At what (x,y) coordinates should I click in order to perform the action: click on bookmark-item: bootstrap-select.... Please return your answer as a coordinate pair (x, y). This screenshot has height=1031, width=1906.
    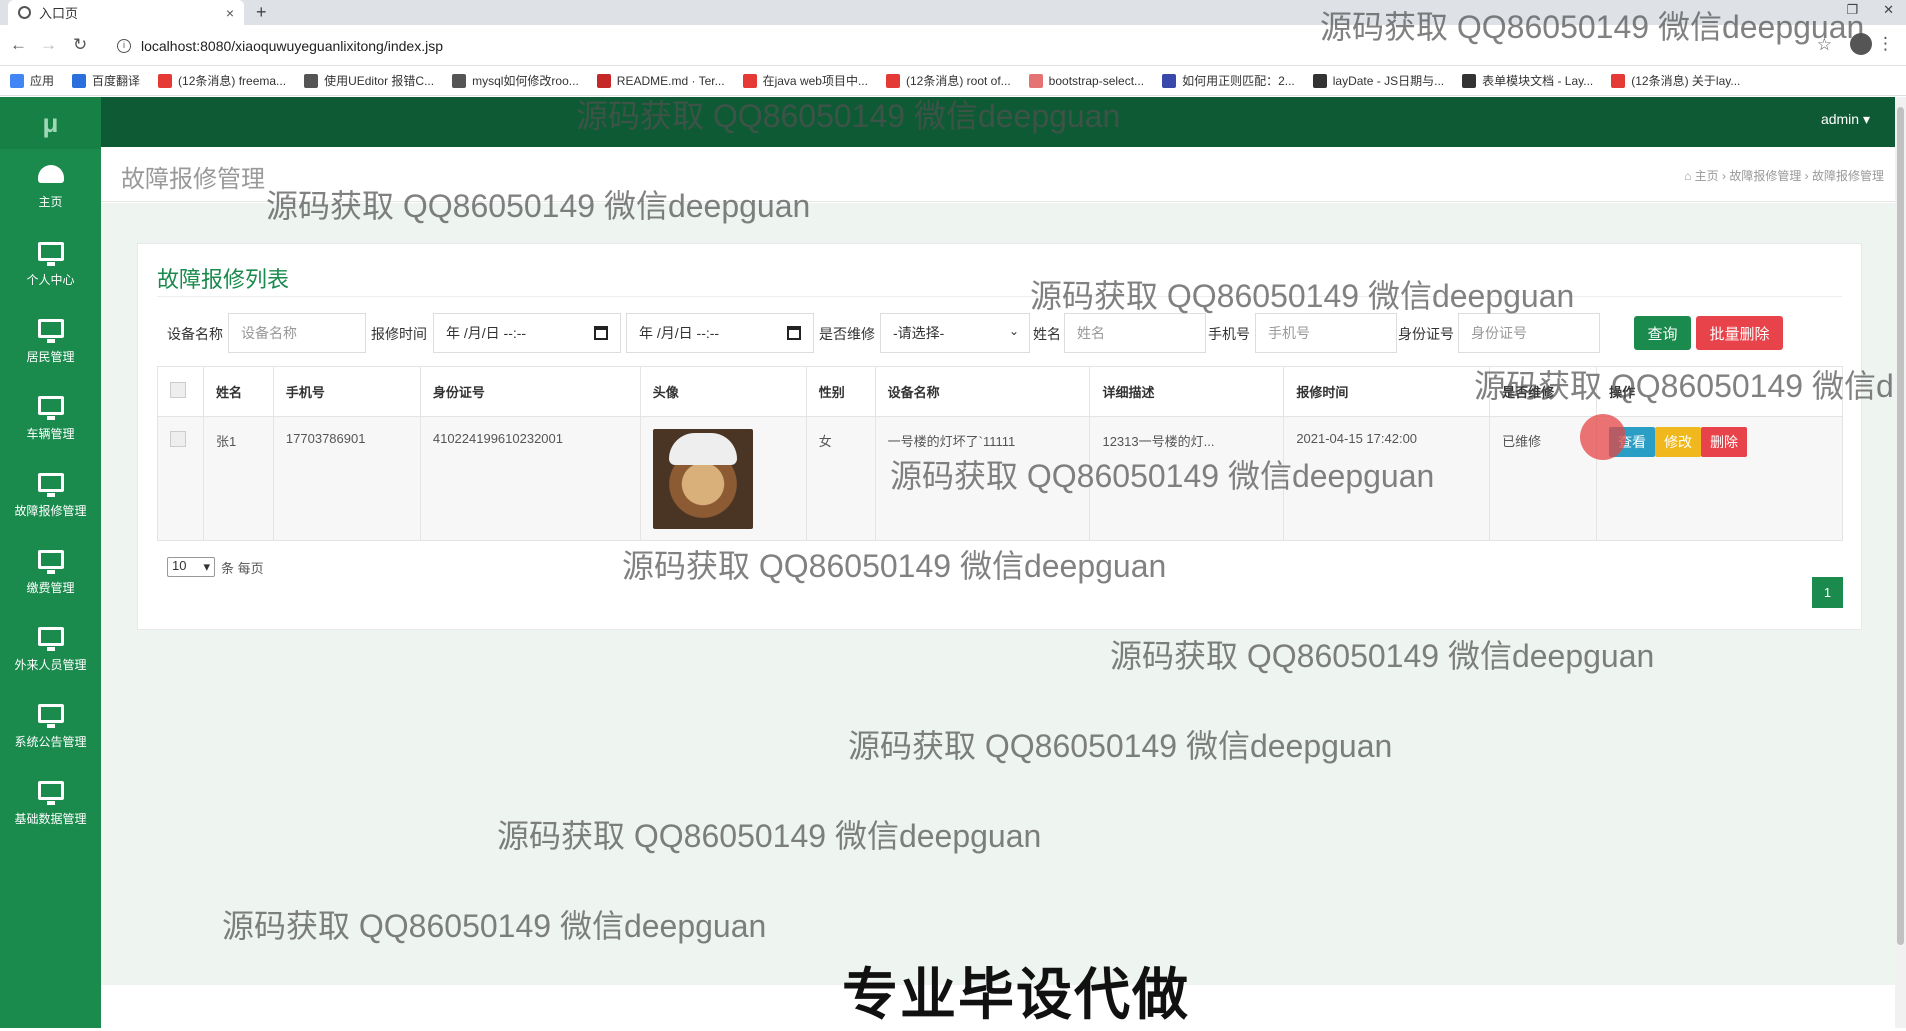
    Looking at the image, I should click on (1086, 80).